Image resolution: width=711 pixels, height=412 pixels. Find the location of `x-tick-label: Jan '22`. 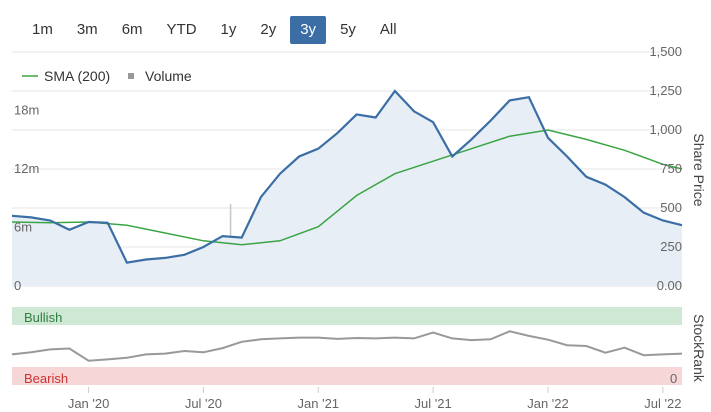

x-tick-label: Jan '22 is located at coordinates (548, 403).